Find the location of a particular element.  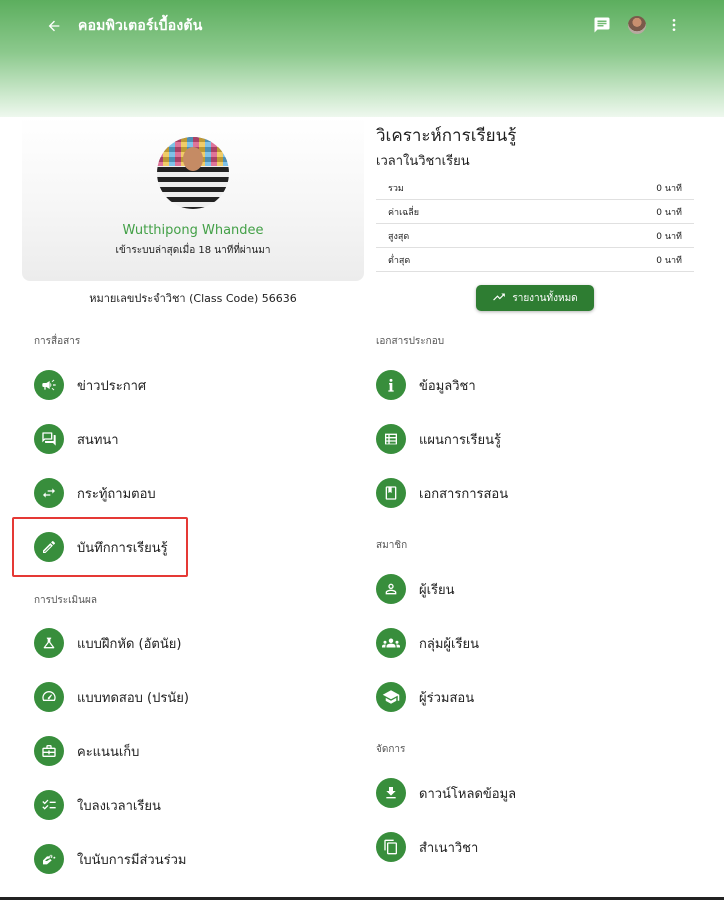

menu-item-label: แบบฝึกหัด (อัตนัย) is located at coordinates (129, 644).